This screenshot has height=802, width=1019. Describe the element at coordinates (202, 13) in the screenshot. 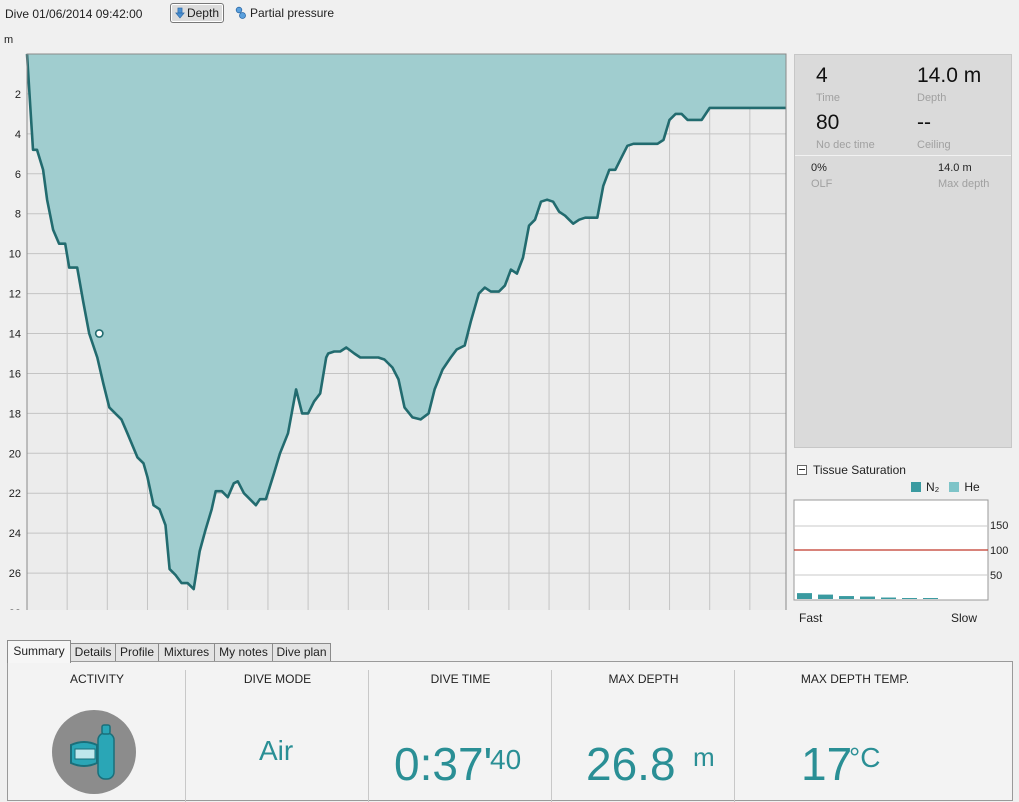

I see `depth-button-label: Depth` at that location.